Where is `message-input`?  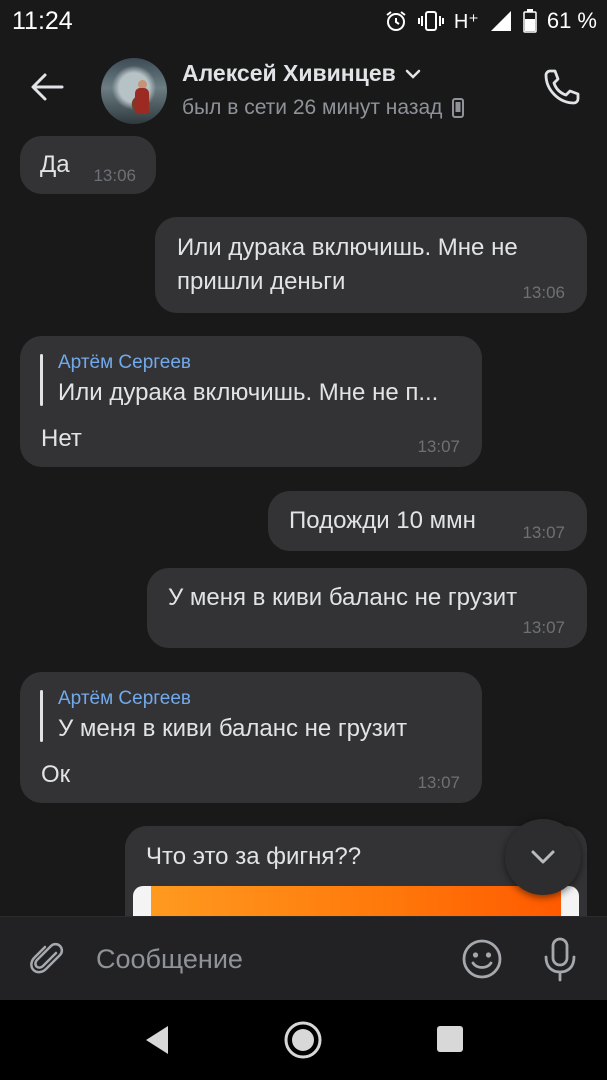
message-input is located at coordinates (261, 959).